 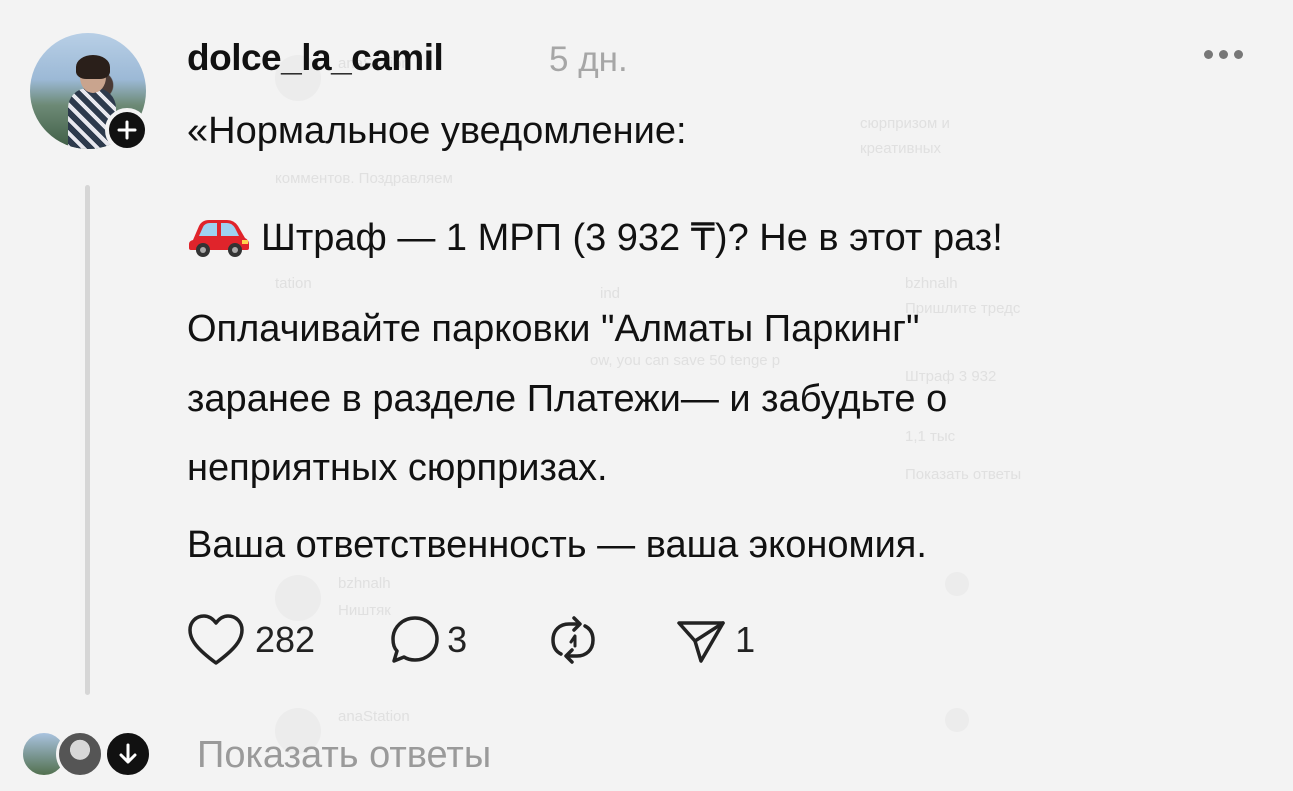 What do you see at coordinates (557, 545) in the screenshot?
I see `post-closing-line: Ваша ответственность — ваша экономия.` at bounding box center [557, 545].